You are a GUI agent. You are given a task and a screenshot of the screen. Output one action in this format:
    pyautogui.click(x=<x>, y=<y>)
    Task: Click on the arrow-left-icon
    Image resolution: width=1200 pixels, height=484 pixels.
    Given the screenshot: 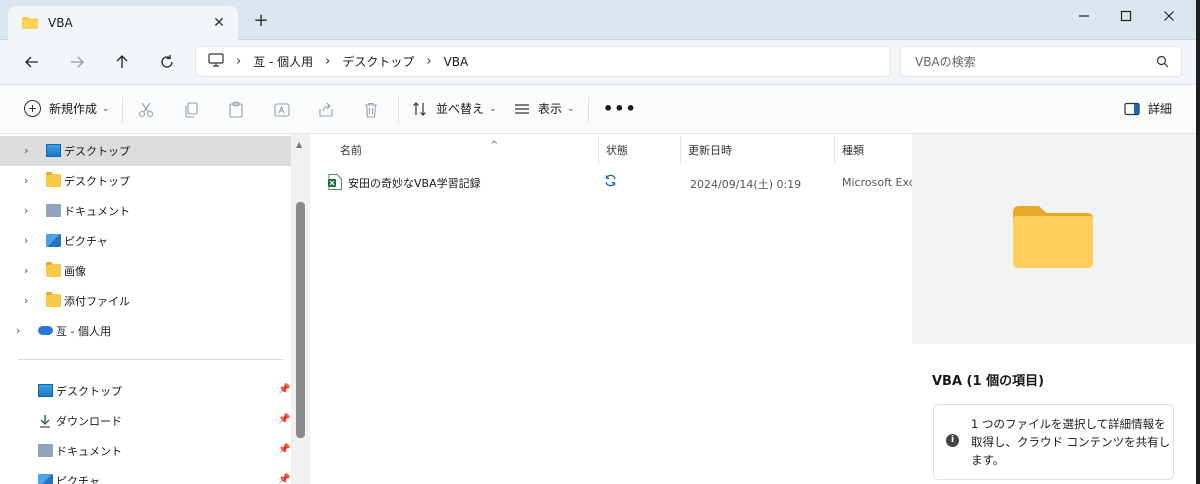 What is the action you would take?
    pyautogui.click(x=31, y=62)
    